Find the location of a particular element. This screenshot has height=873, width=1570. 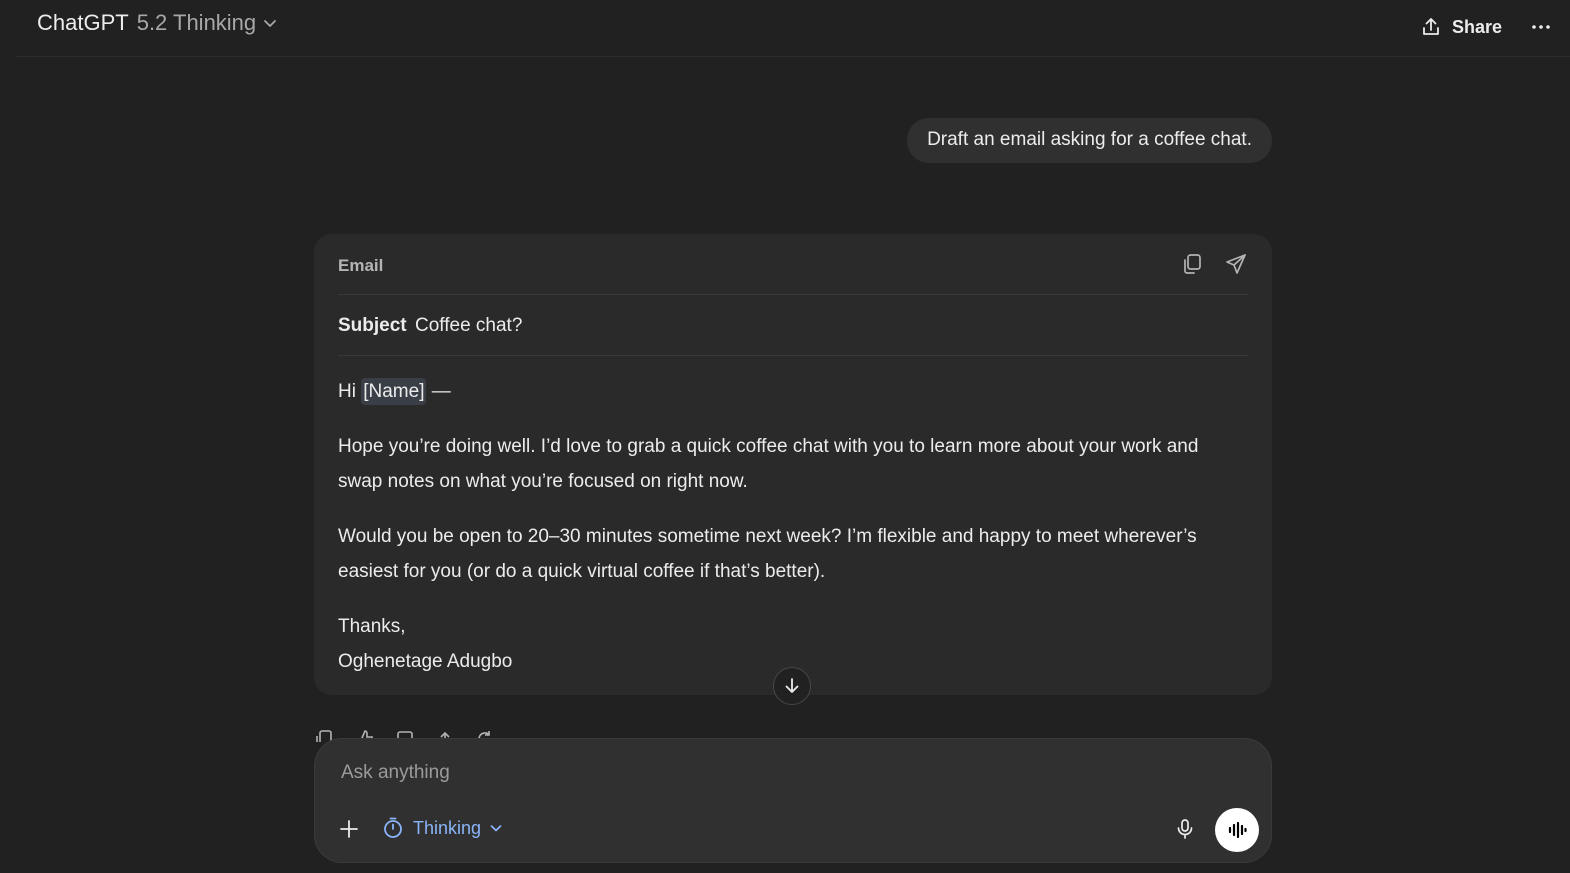

user-message: Draft an email asking for a coffee chat. is located at coordinates (1089, 140).